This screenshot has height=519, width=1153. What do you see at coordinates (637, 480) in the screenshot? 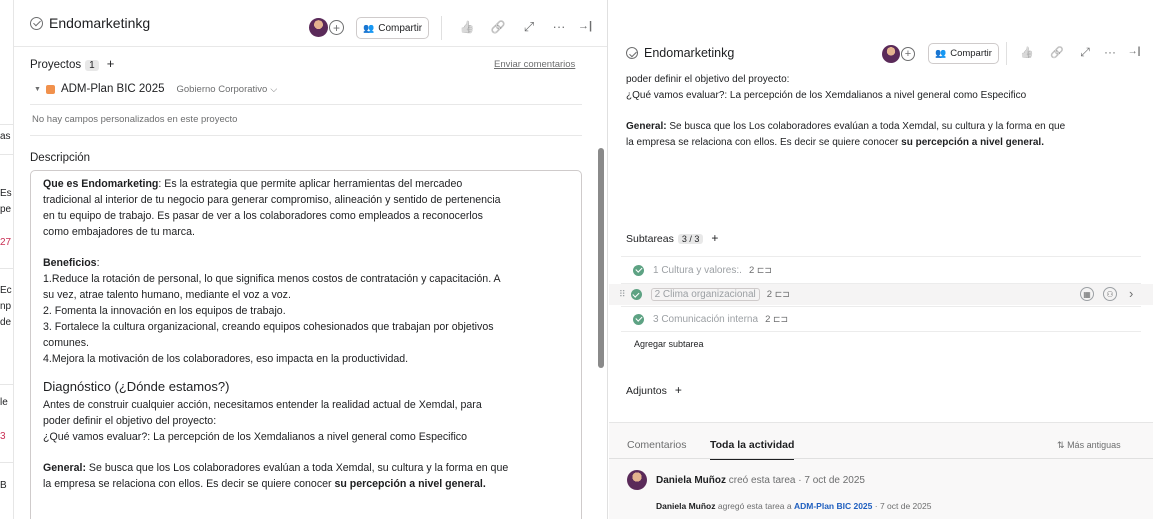
I see `user-avatar` at bounding box center [637, 480].